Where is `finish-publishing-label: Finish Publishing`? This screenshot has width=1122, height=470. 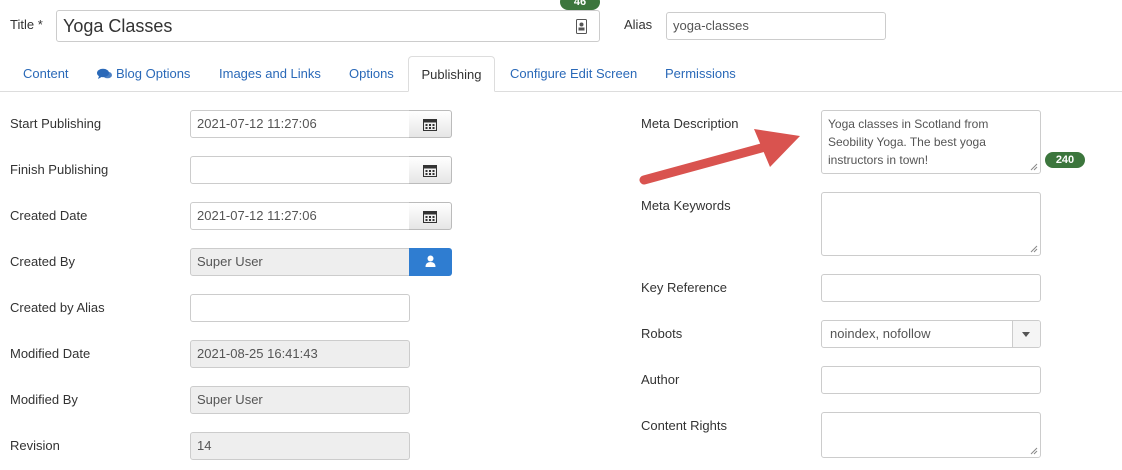 finish-publishing-label: Finish Publishing is located at coordinates (59, 169).